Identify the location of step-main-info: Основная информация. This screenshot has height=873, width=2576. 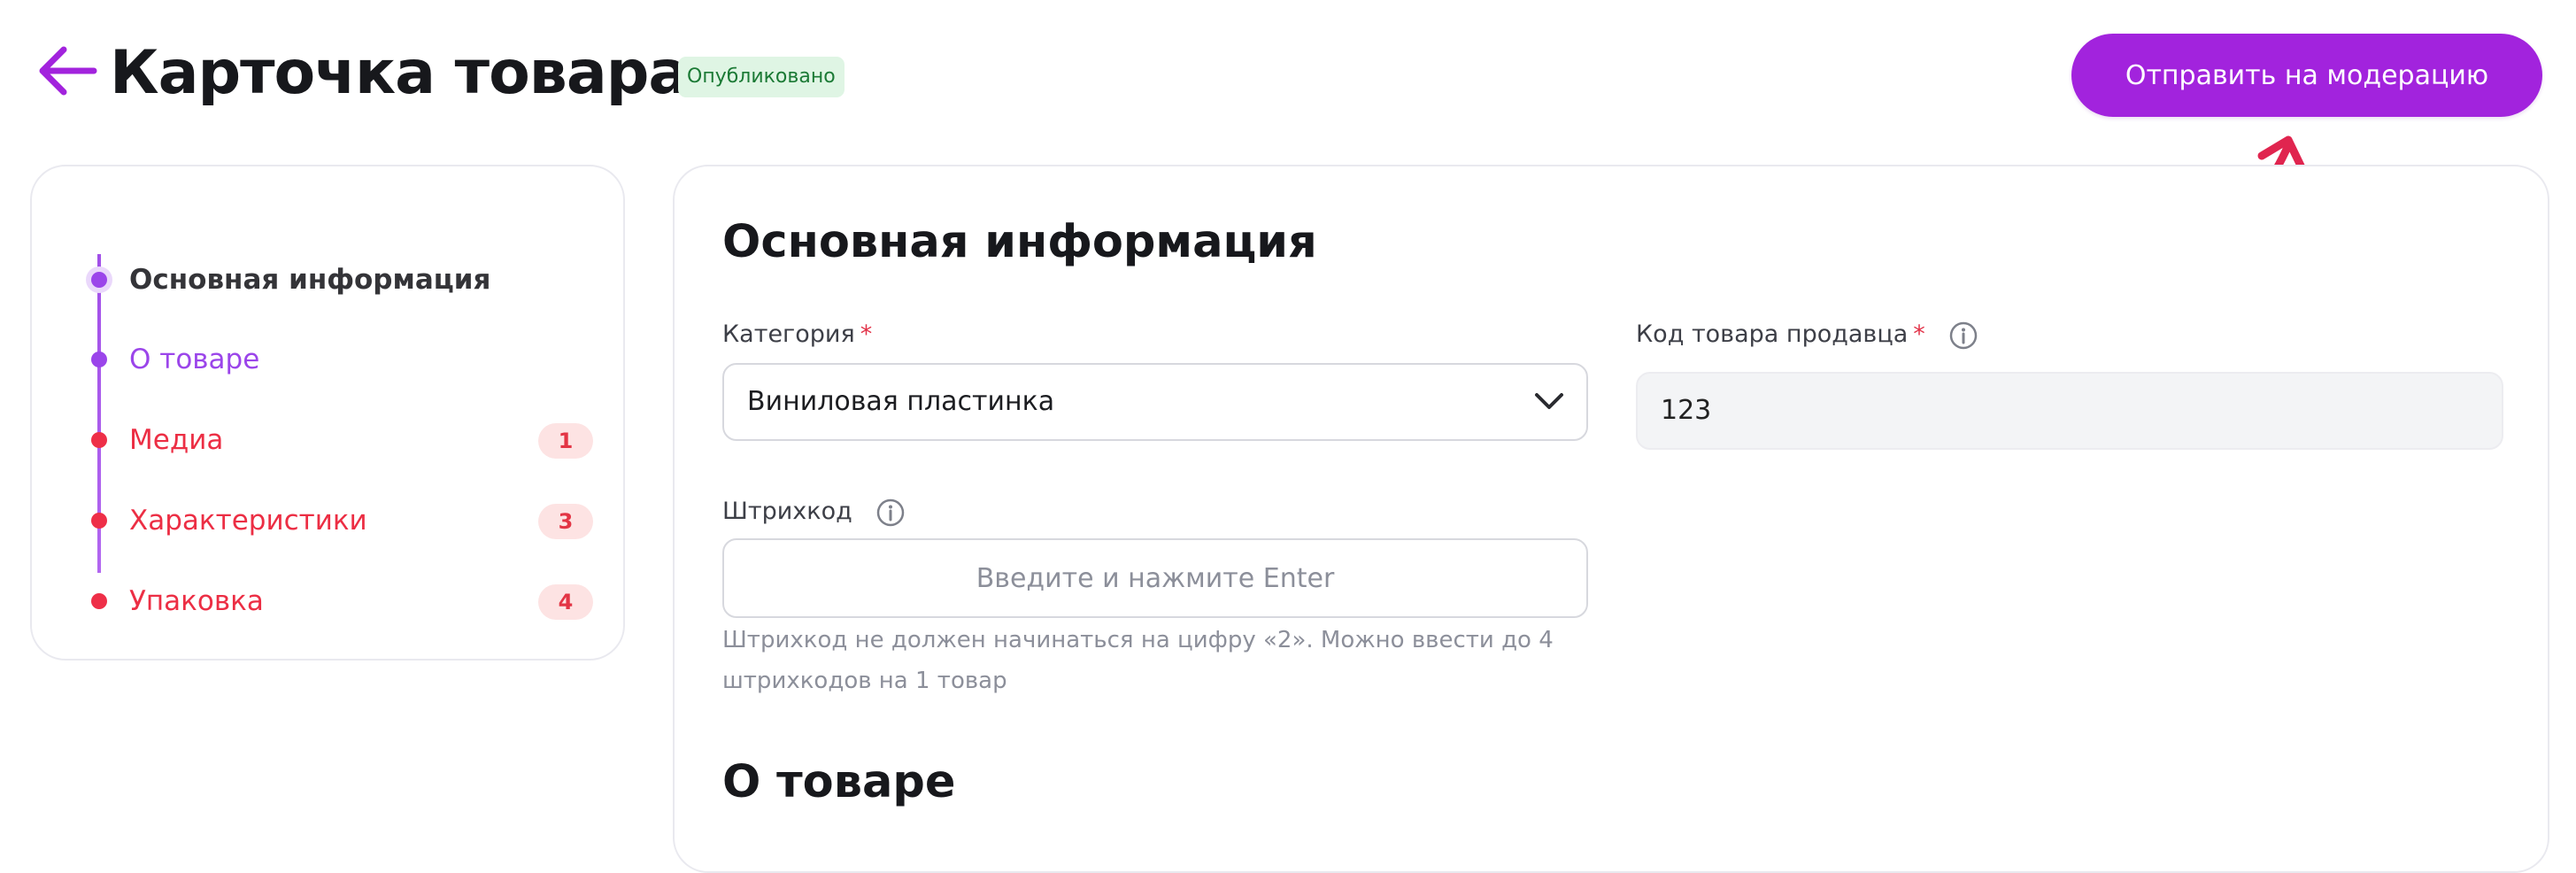
(340, 280).